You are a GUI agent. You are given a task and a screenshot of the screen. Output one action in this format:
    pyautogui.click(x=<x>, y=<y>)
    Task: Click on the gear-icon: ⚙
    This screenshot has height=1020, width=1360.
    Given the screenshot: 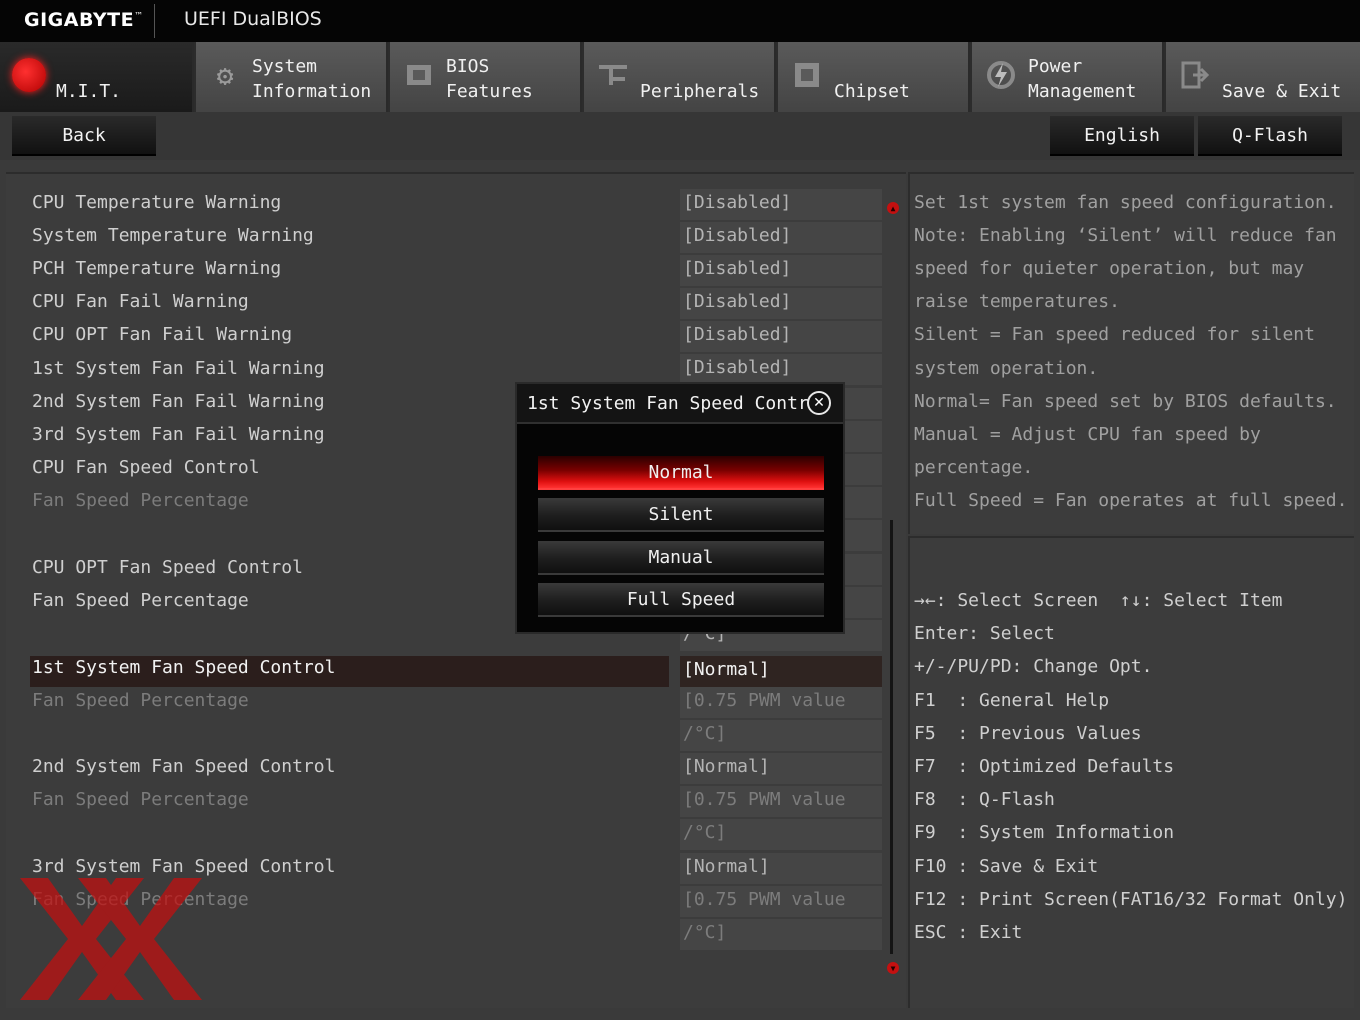 What is the action you would take?
    pyautogui.click(x=225, y=75)
    